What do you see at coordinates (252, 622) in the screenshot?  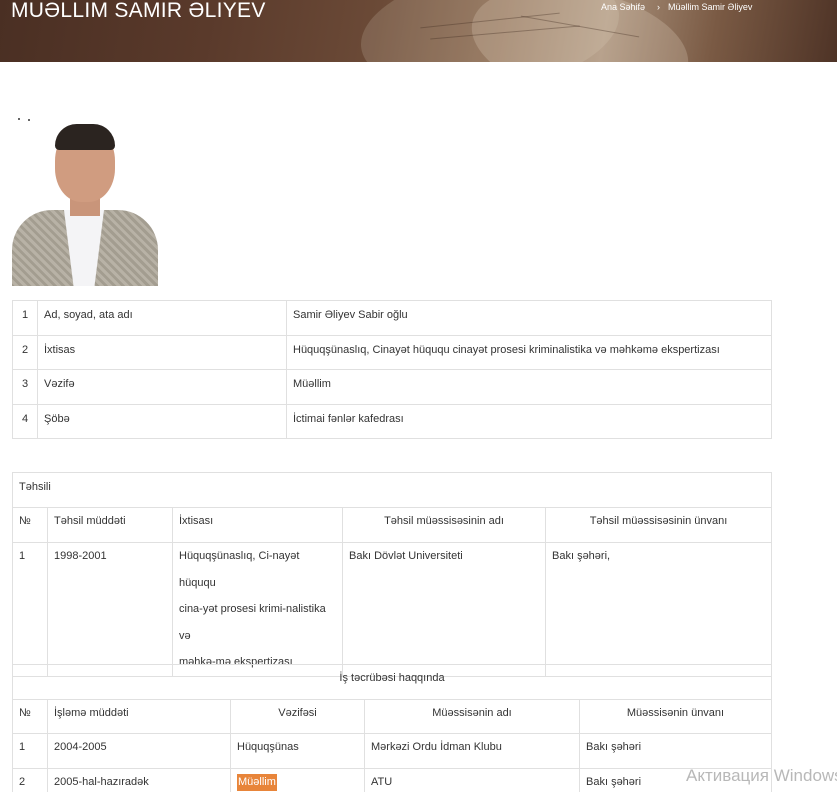 I see `specialty-line: cina-yət prosesi krimi-nalistika və` at bounding box center [252, 622].